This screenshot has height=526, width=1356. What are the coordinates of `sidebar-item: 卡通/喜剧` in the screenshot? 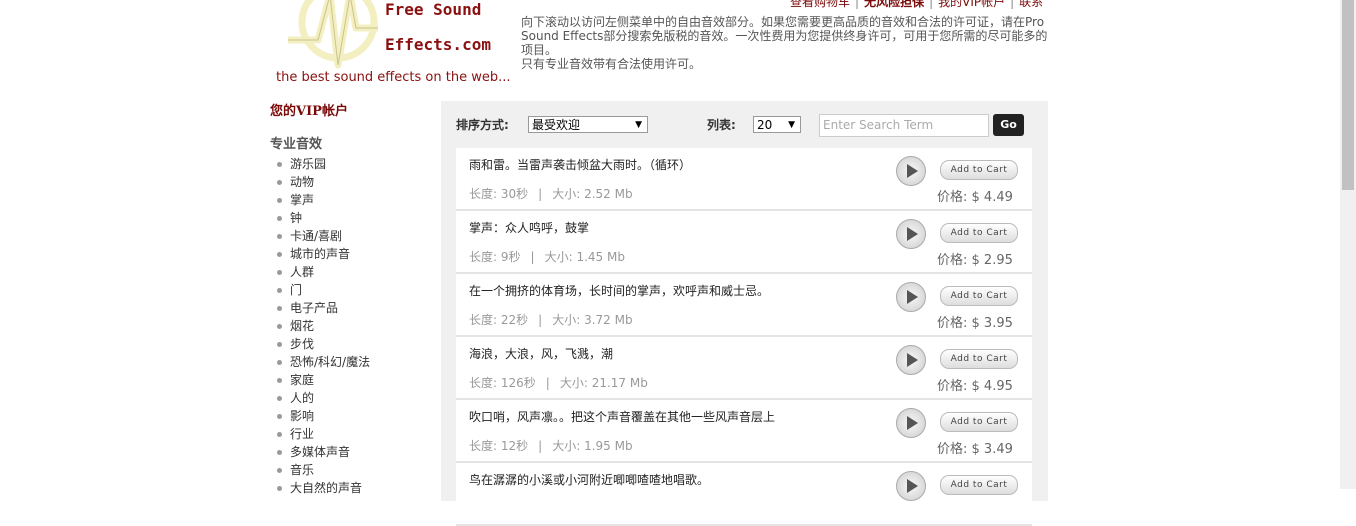 It's located at (320, 236).